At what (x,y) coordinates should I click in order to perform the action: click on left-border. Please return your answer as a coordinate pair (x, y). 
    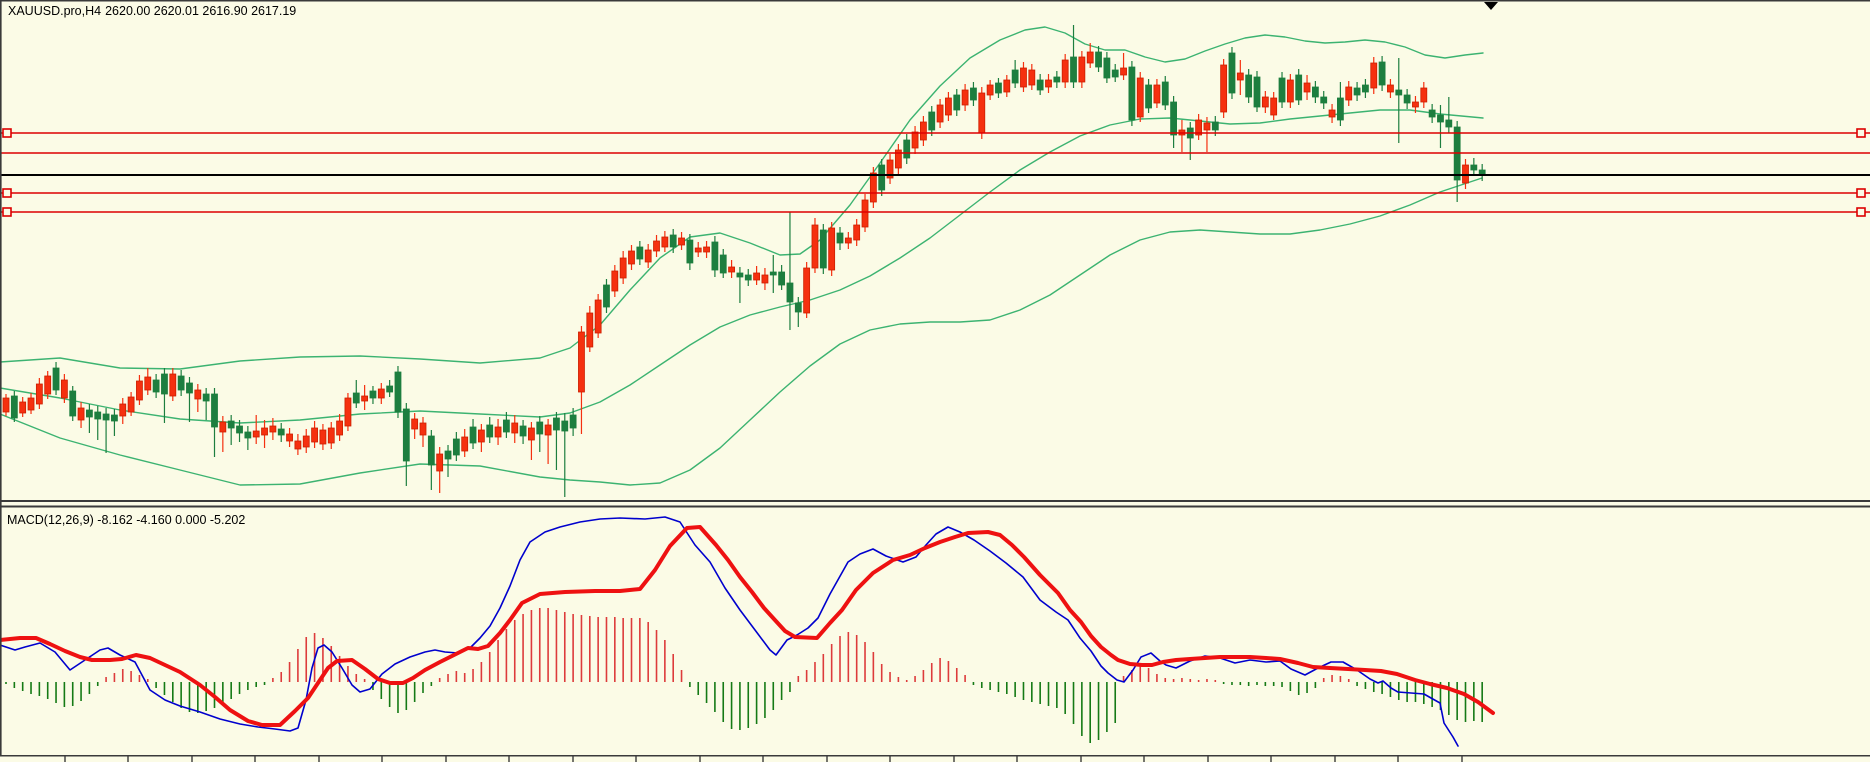
    Looking at the image, I should click on (1, 377).